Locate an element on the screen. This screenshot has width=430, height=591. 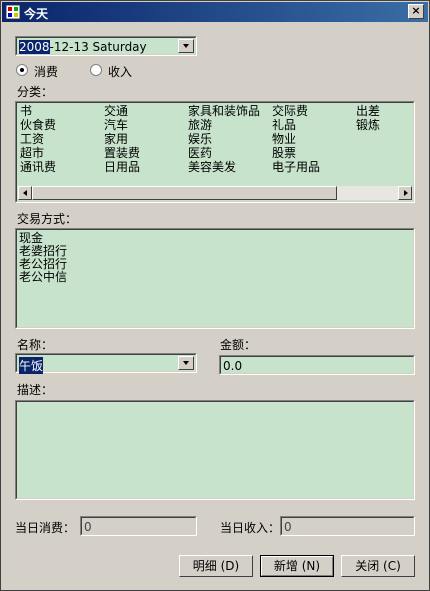
category-item: 家用 is located at coordinates (116, 139).